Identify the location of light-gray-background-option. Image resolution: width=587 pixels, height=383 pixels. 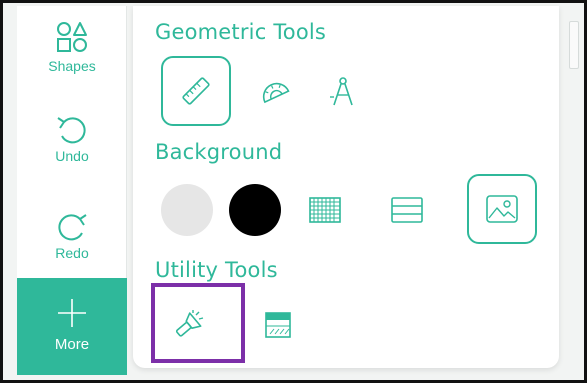
(187, 210).